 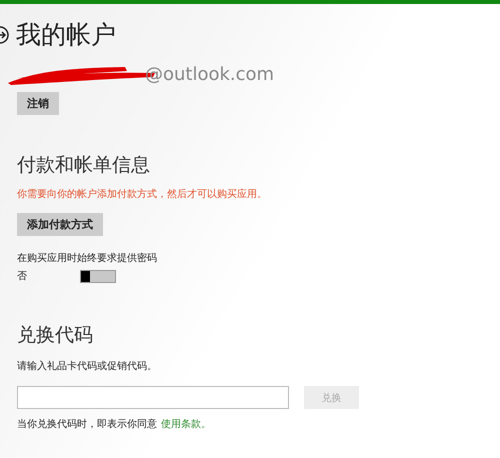 What do you see at coordinates (186, 424) in the screenshot?
I see `terms-link: 使用条款。` at bounding box center [186, 424].